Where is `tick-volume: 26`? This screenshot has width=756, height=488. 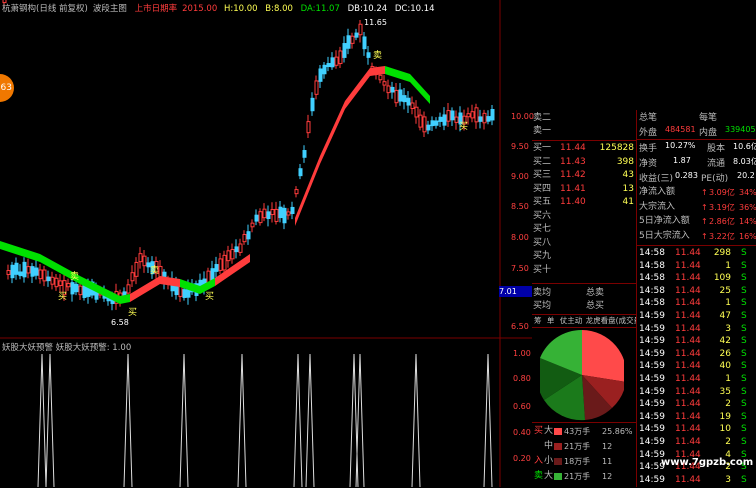
tick-volume: 26 is located at coordinates (725, 353).